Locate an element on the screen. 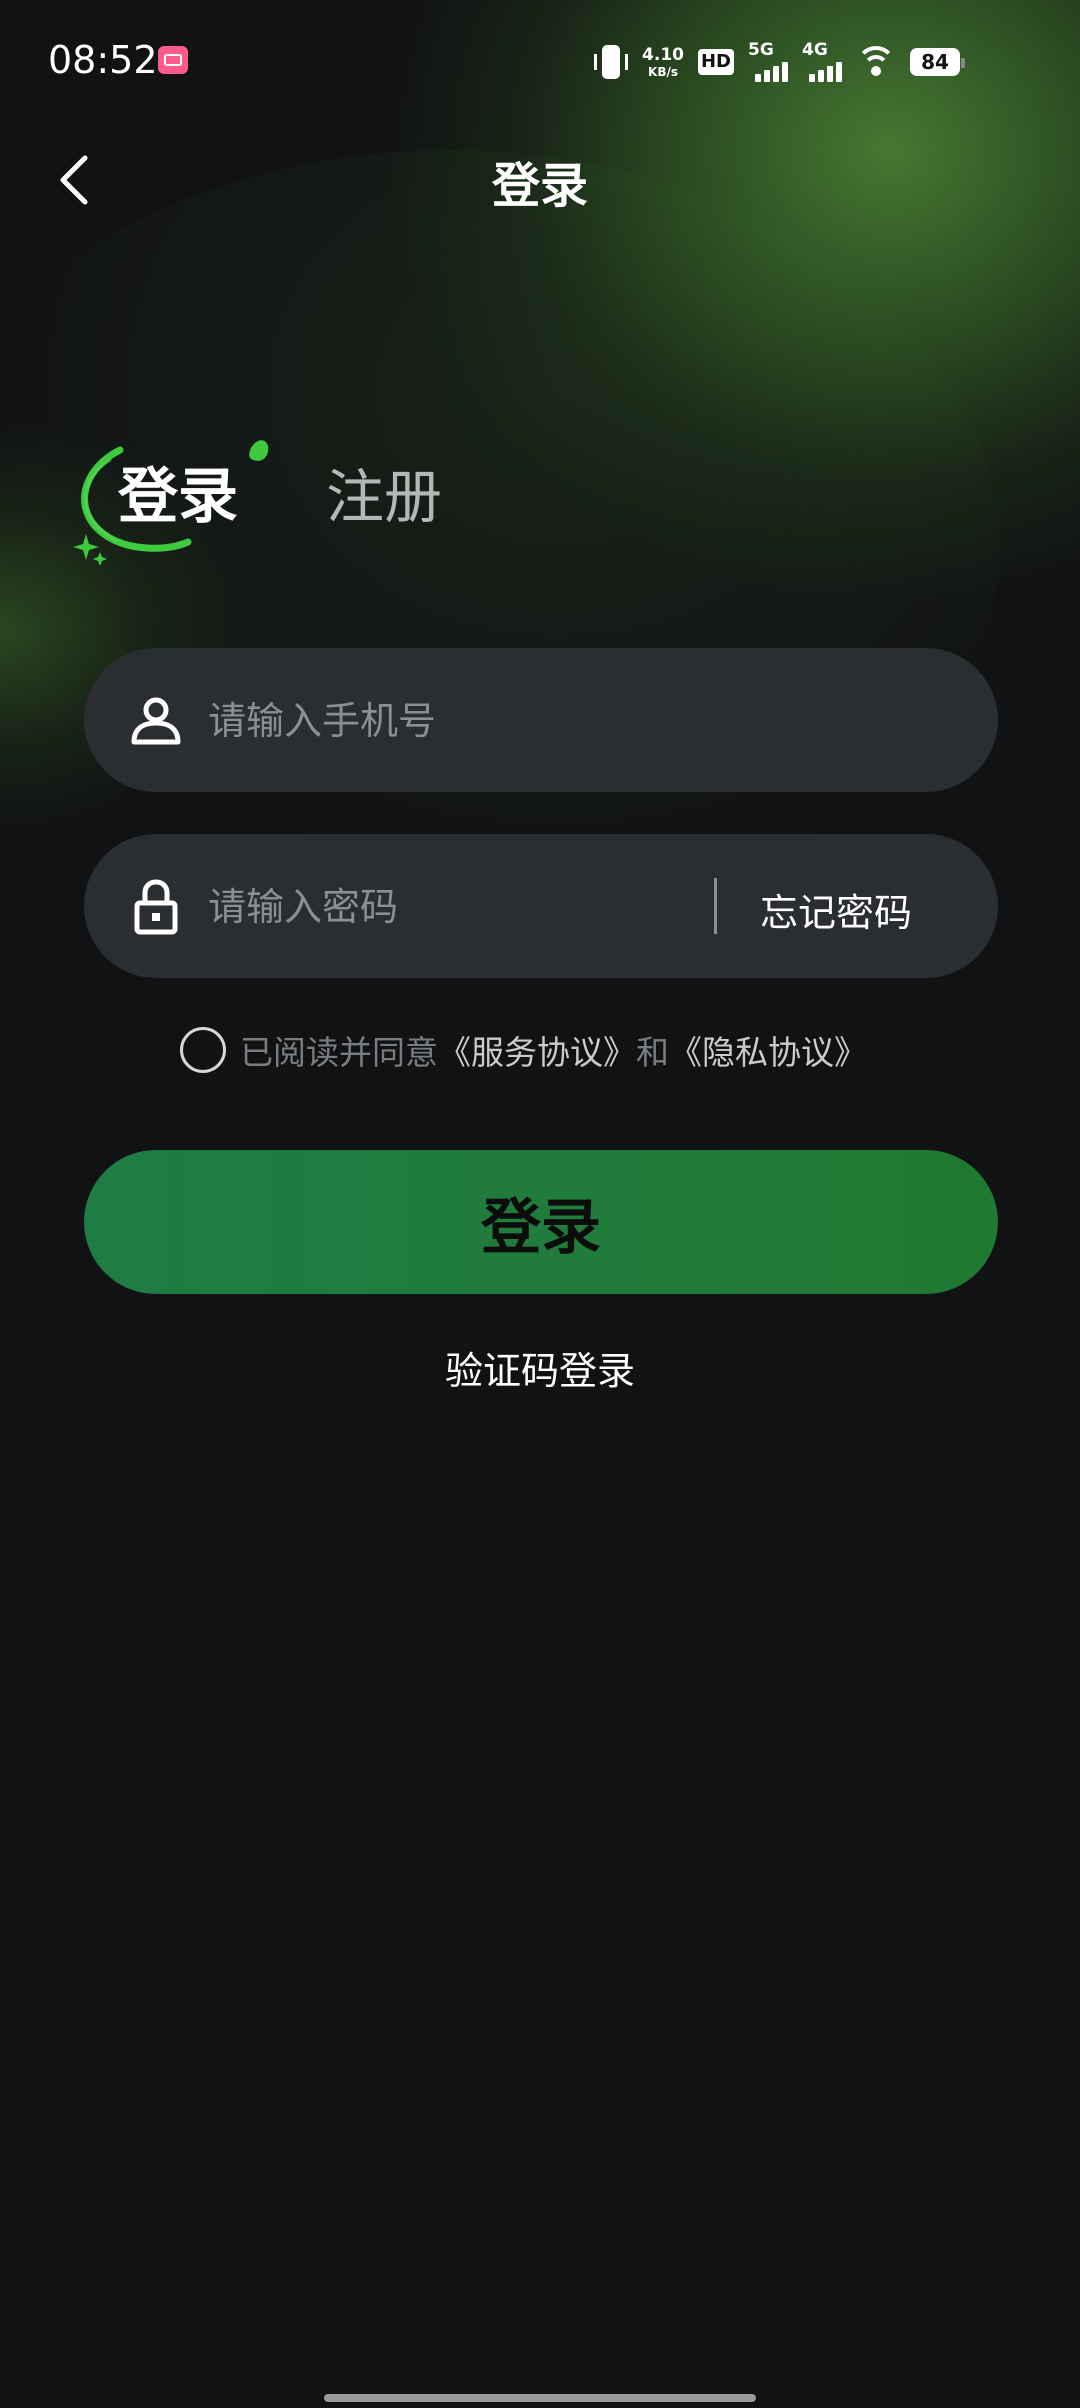  password-field: 忘记密码 is located at coordinates (541, 906).